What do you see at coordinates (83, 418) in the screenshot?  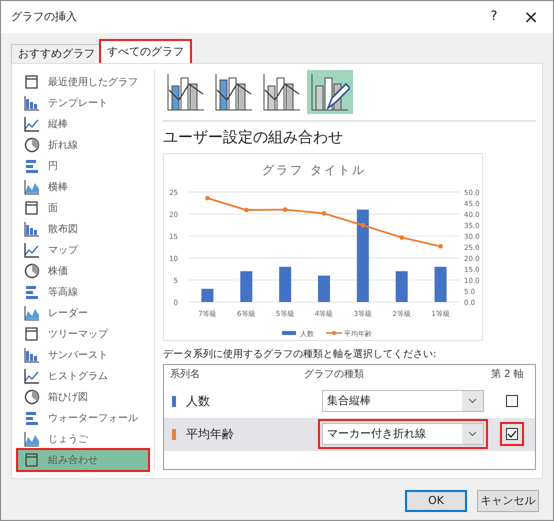 I see `sidebar-item: ウォーターフォール` at bounding box center [83, 418].